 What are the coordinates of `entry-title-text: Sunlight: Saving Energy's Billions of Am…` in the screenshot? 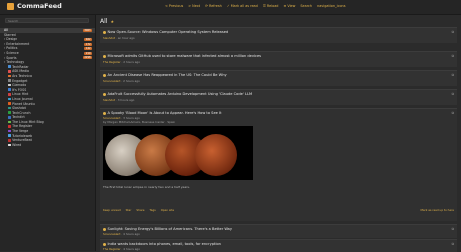 It's located at (169, 229).